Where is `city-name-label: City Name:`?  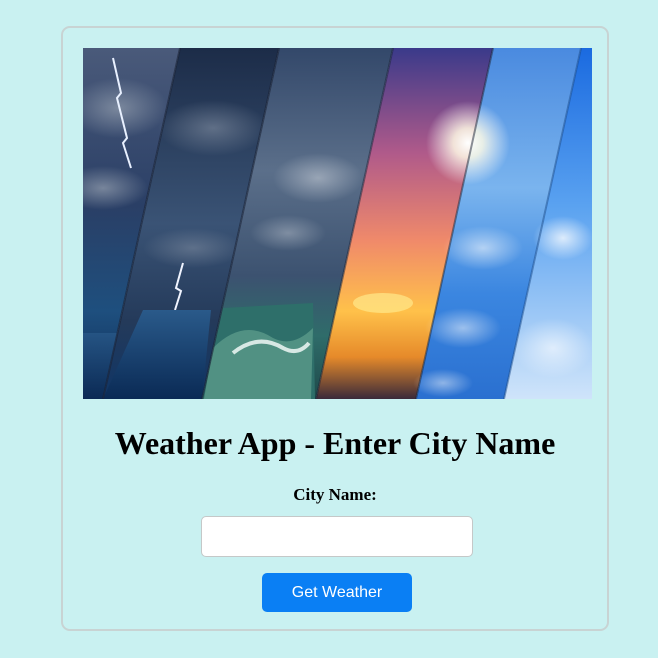
city-name-label: City Name: is located at coordinates (335, 494).